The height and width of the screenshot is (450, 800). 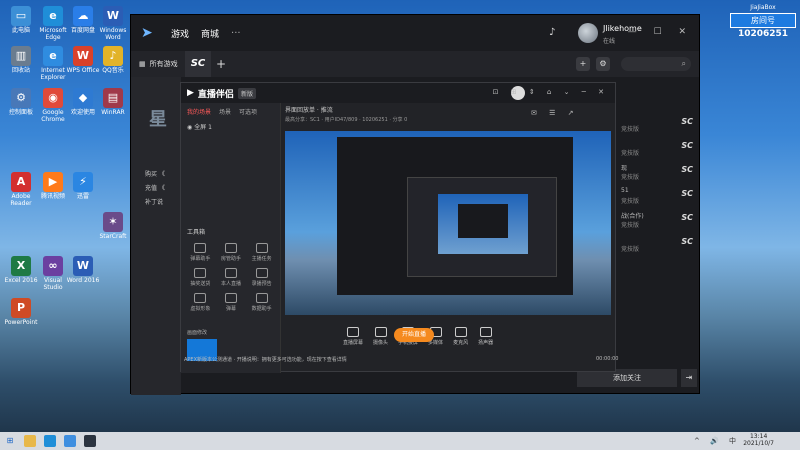 I want to click on room-number: 10206251, so click(x=763, y=34).